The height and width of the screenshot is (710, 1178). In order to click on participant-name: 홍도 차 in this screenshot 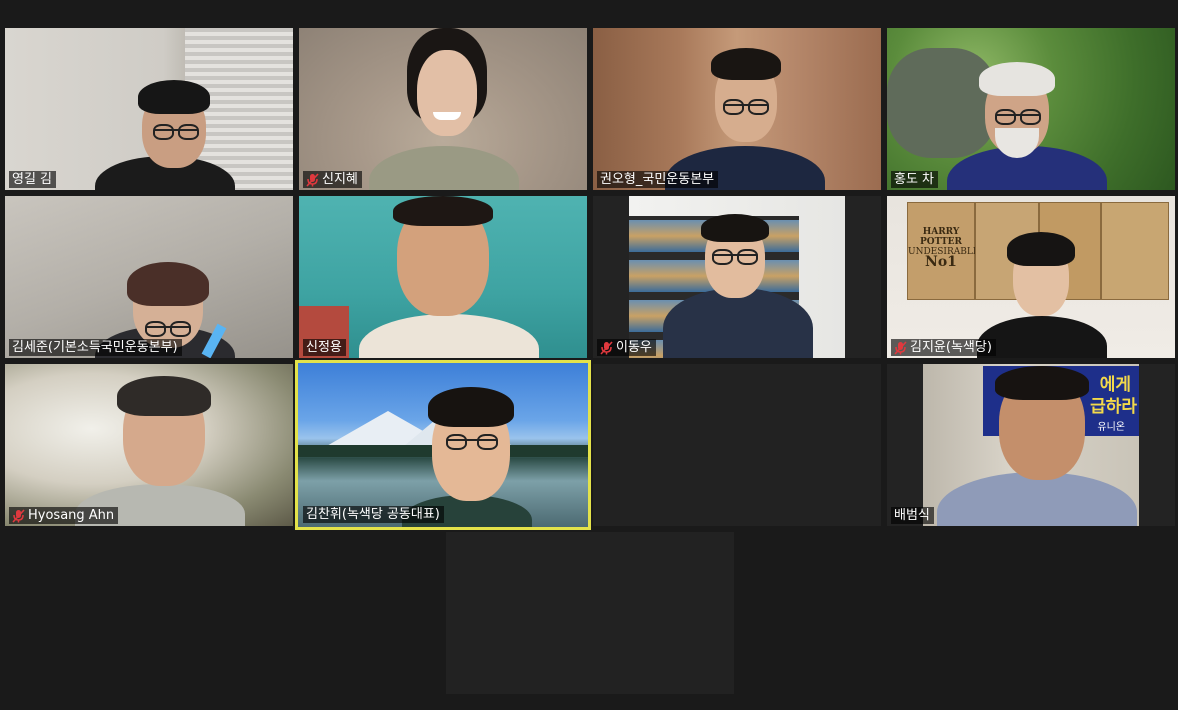, I will do `click(914, 179)`.